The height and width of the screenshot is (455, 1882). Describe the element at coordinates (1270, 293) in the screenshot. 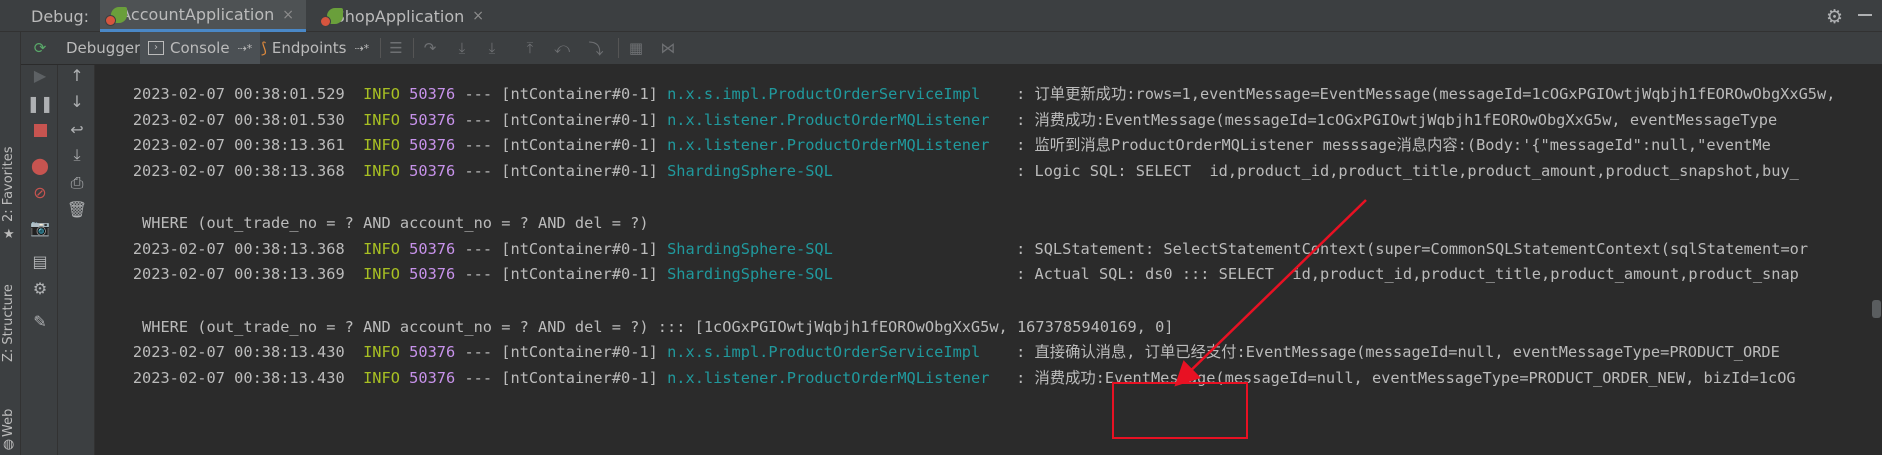

I see `annotation-arrow` at that location.